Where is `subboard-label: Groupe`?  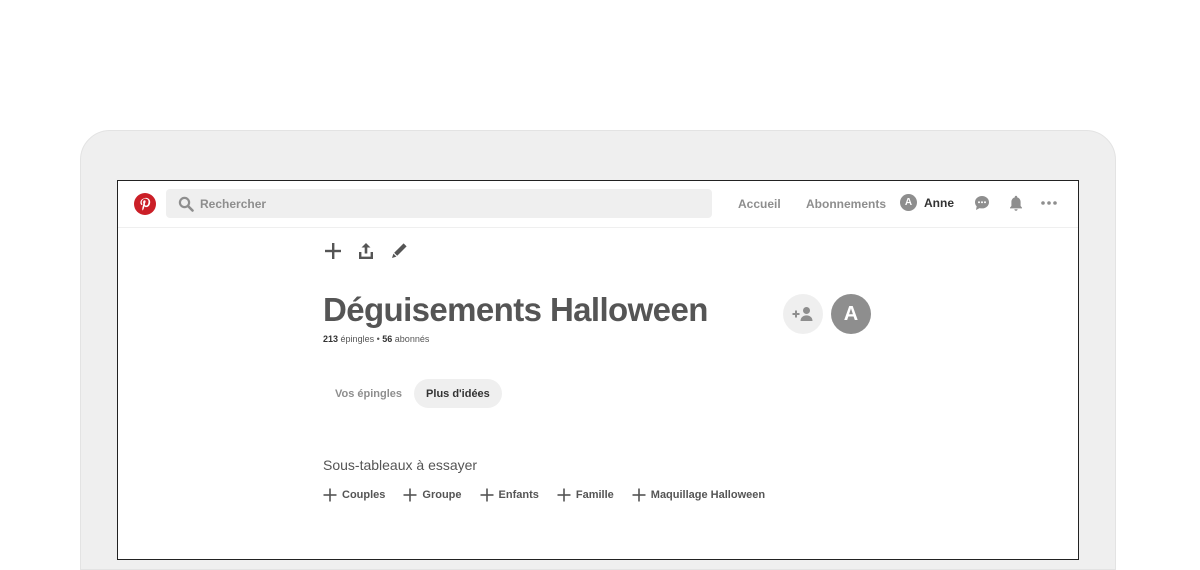 subboard-label: Groupe is located at coordinates (442, 495).